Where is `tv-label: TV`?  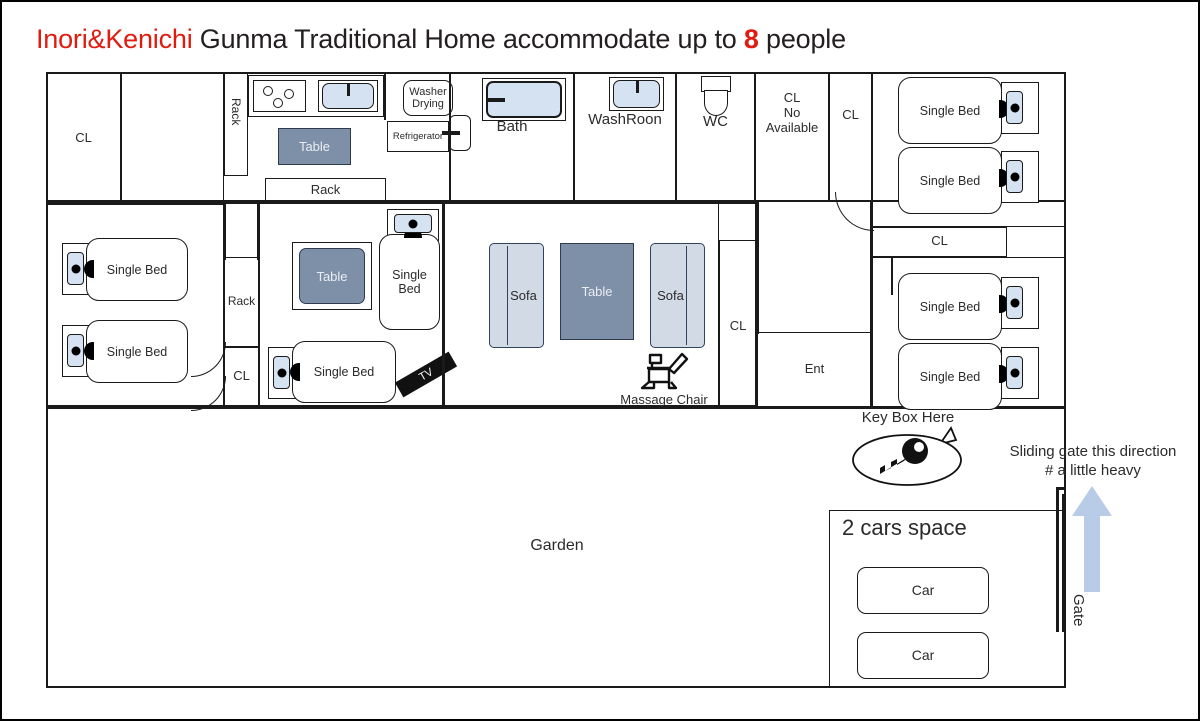
tv-label: TV is located at coordinates (426, 374).